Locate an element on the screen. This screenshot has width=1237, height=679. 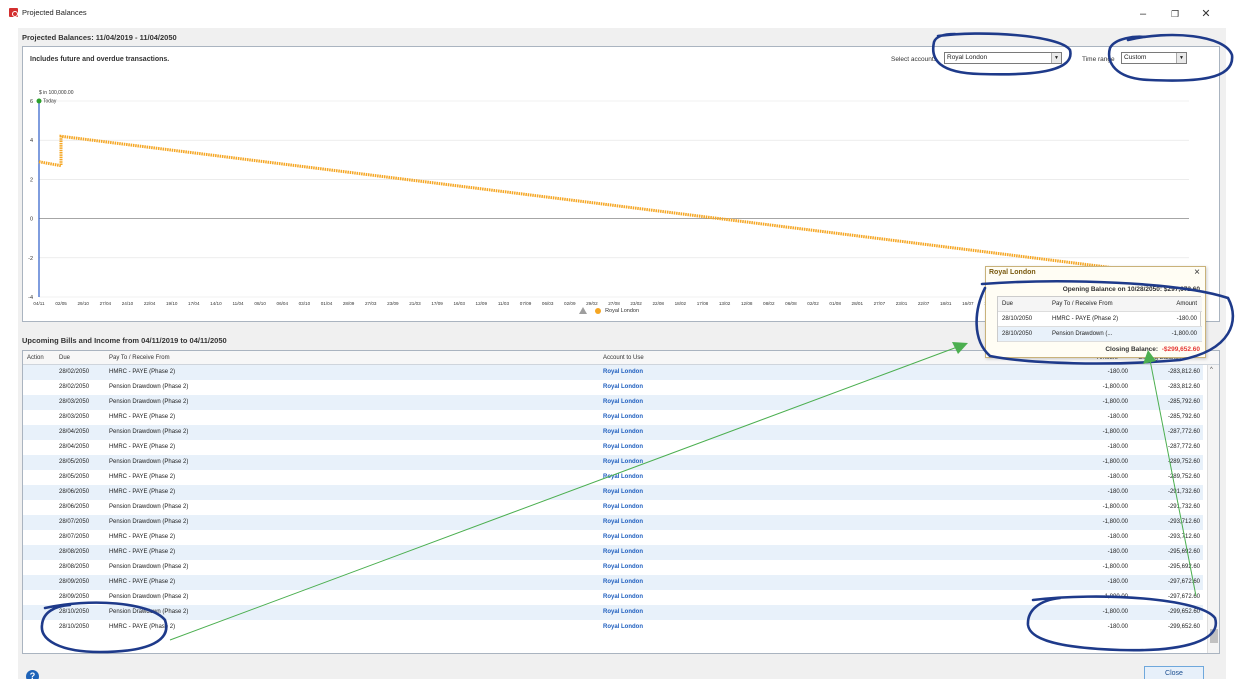
chevron-up-icon: ^ is located at coordinates (1211, 370).